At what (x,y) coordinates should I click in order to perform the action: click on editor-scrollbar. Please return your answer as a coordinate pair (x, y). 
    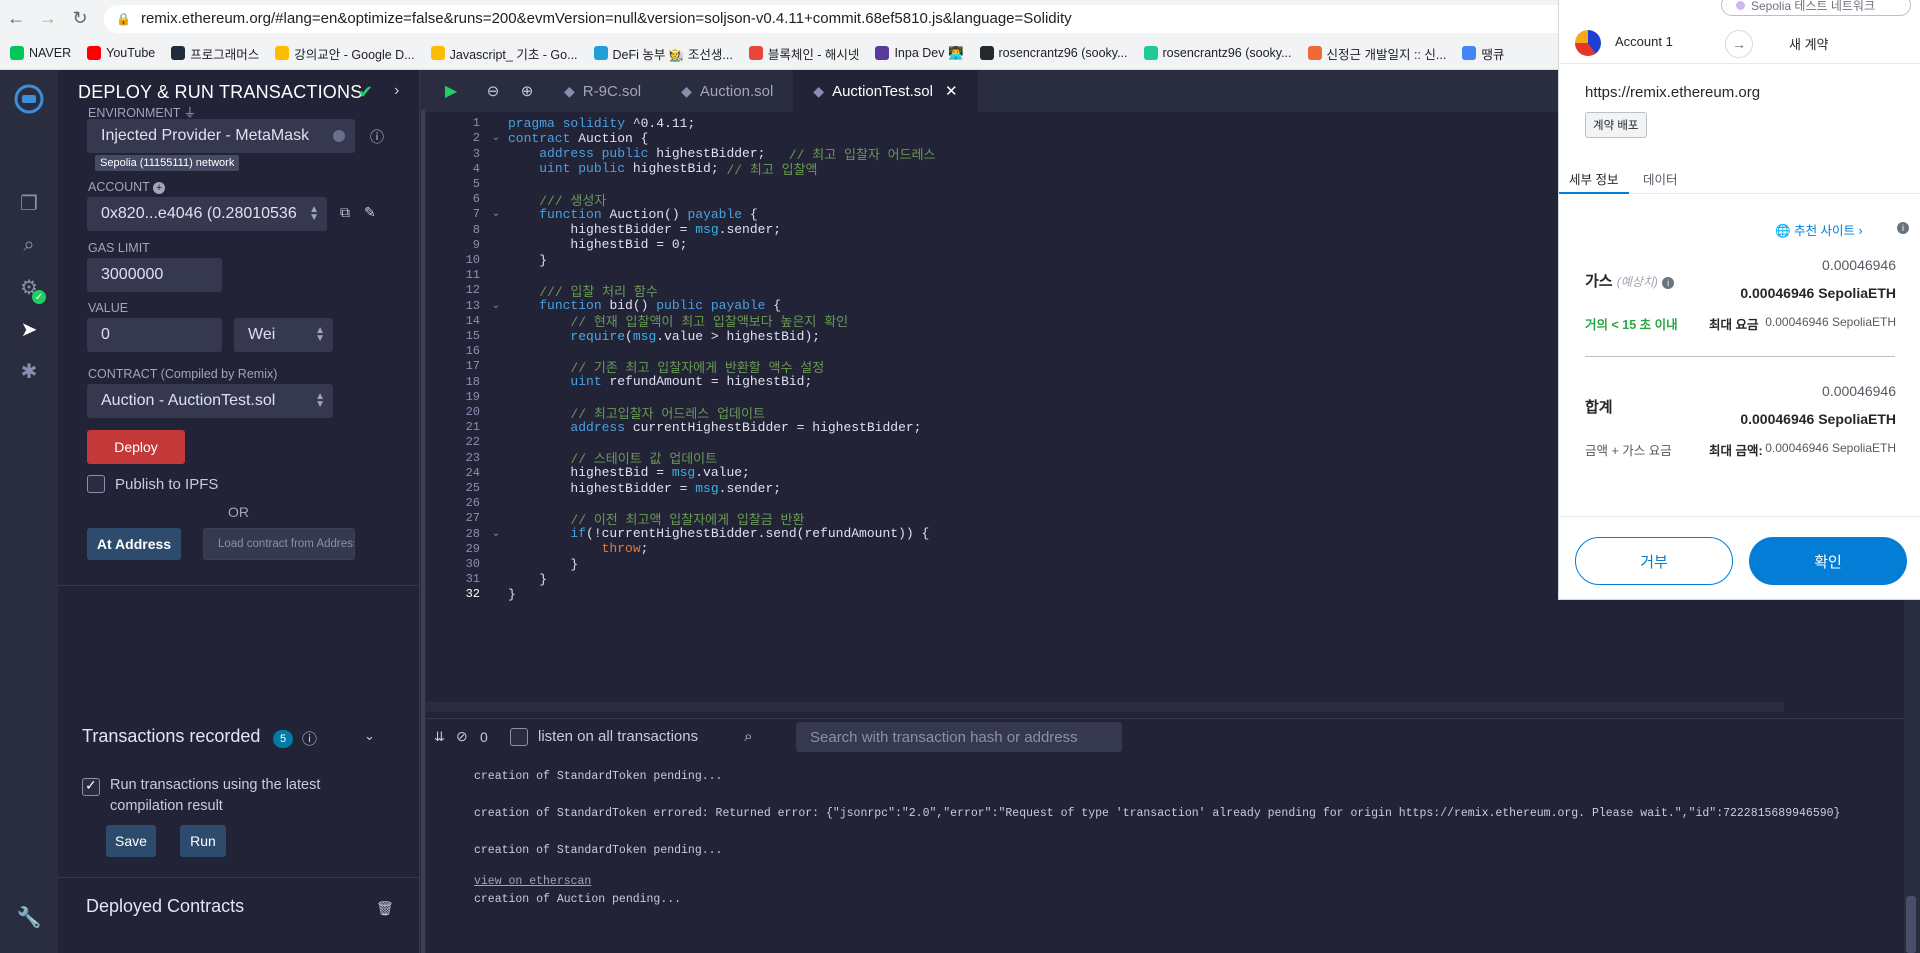
    Looking at the image, I should click on (1105, 707).